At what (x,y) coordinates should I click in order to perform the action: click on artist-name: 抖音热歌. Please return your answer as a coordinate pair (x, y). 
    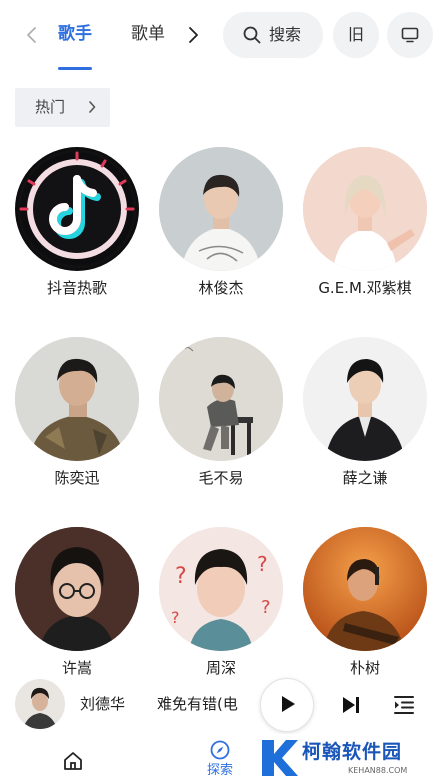
    Looking at the image, I should click on (76, 288).